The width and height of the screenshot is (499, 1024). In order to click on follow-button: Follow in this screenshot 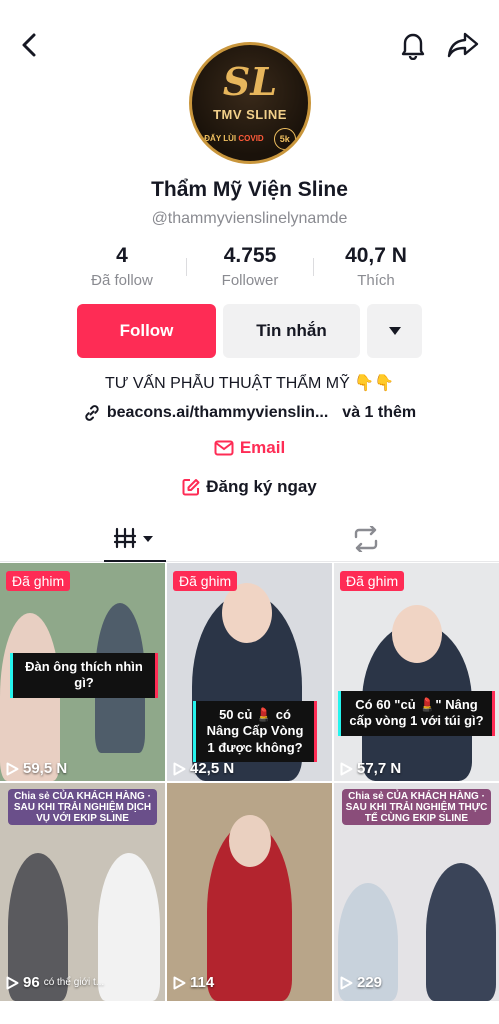, I will do `click(146, 331)`.